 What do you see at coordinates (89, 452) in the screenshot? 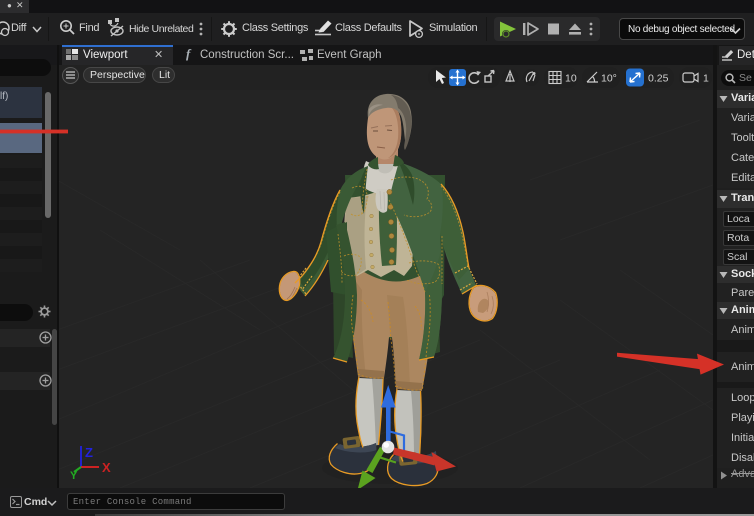
I see `svg-text: Z` at bounding box center [89, 452].